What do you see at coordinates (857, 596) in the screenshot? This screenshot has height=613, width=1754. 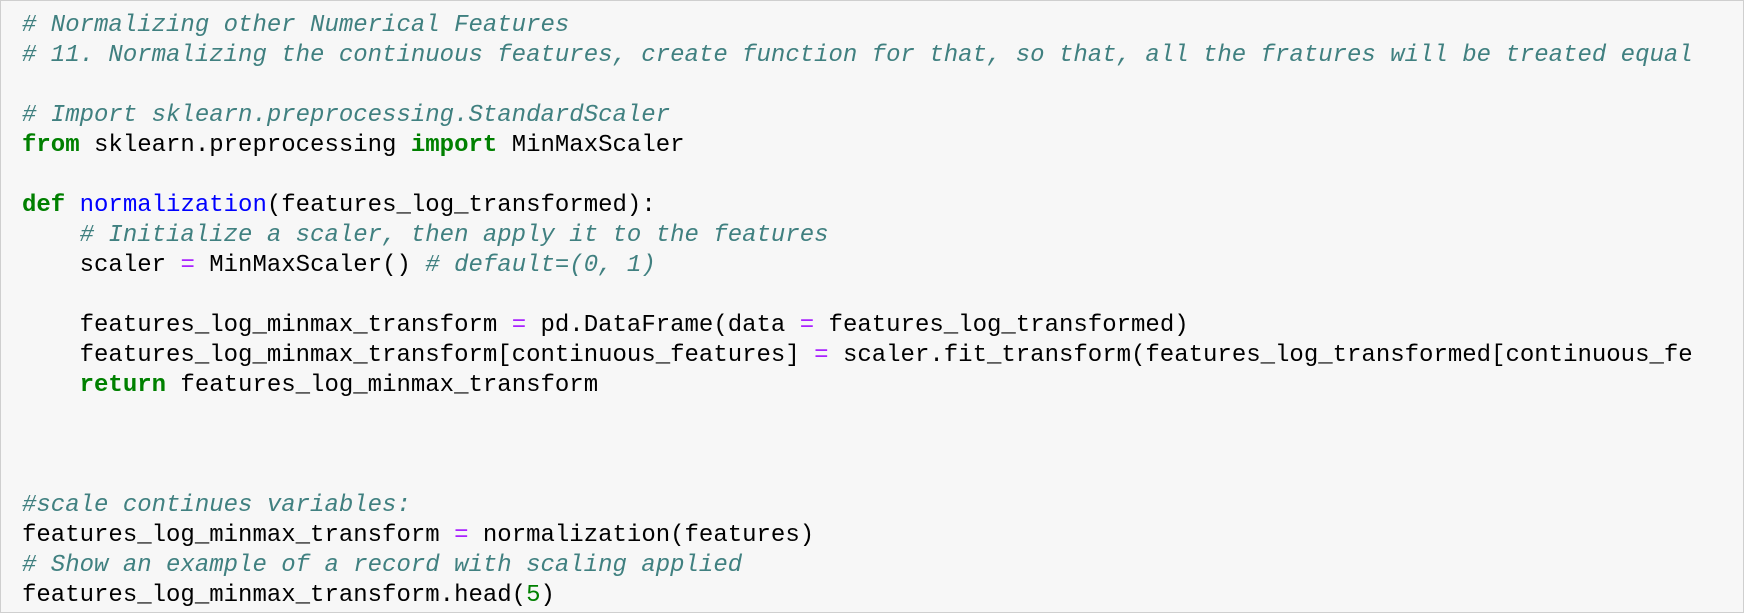 I see `code-line: features_log_minmax_transform.head(5)` at bounding box center [857, 596].